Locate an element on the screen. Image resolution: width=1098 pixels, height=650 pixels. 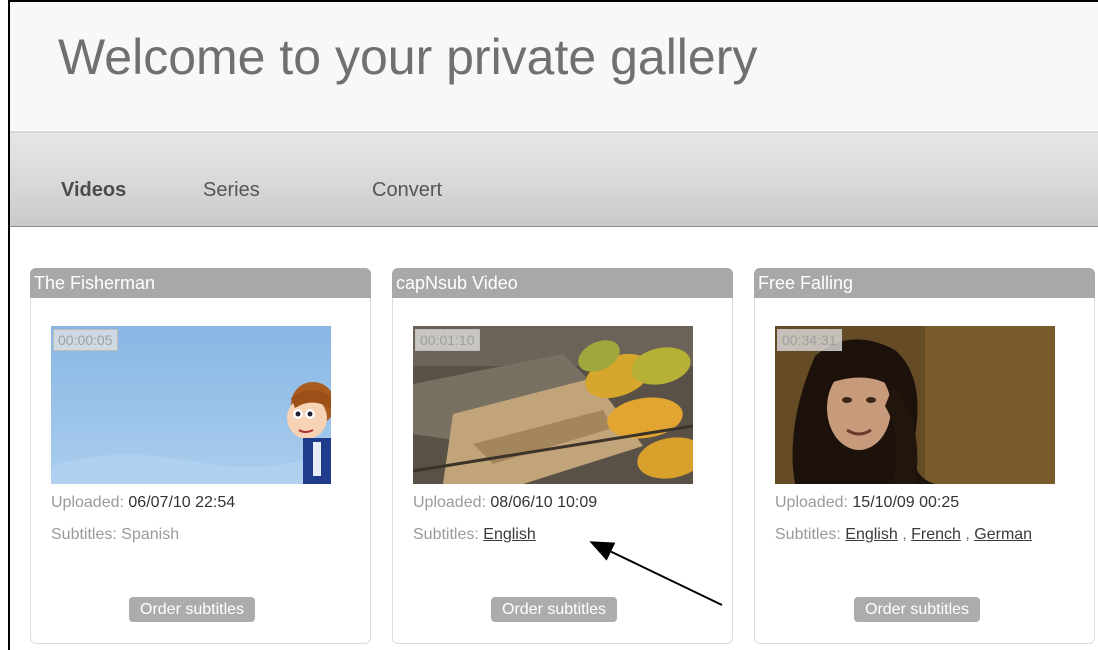
subtitle-link-french: French is located at coordinates (936, 534).